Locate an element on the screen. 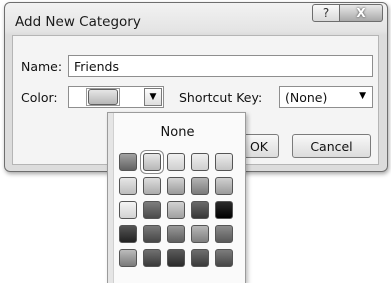  shortcut-key-value: (None) is located at coordinates (306, 97).